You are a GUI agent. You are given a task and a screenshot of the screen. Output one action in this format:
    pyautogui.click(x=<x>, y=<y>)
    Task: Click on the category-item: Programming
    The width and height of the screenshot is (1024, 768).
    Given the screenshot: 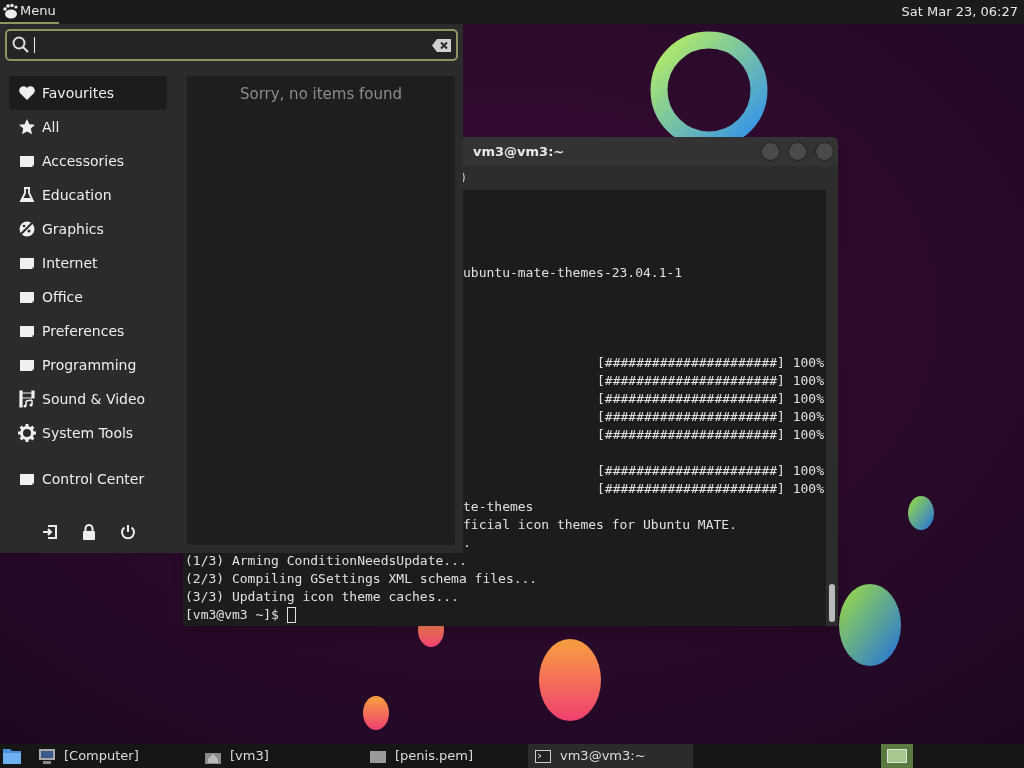 What is the action you would take?
    pyautogui.click(x=88, y=365)
    